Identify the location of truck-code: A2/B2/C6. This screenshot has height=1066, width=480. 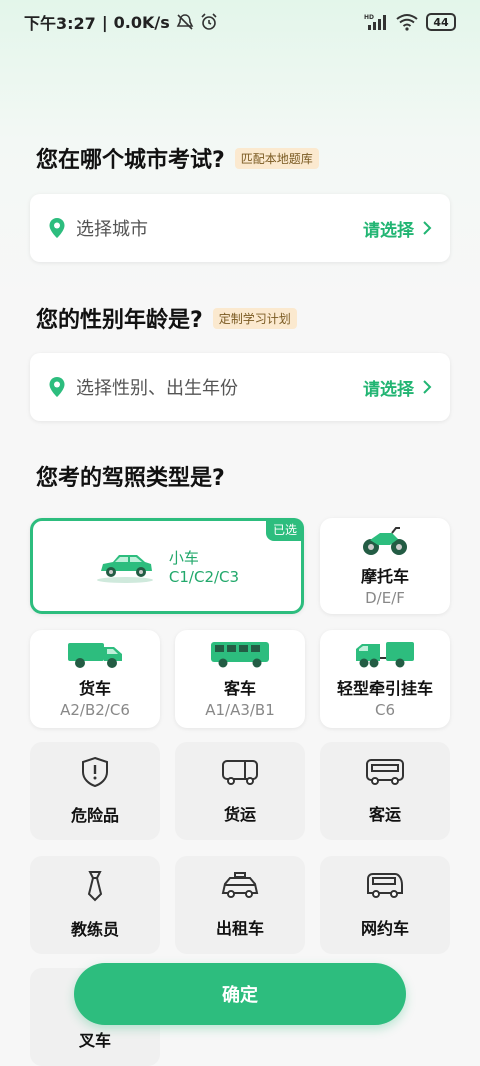
(95, 710).